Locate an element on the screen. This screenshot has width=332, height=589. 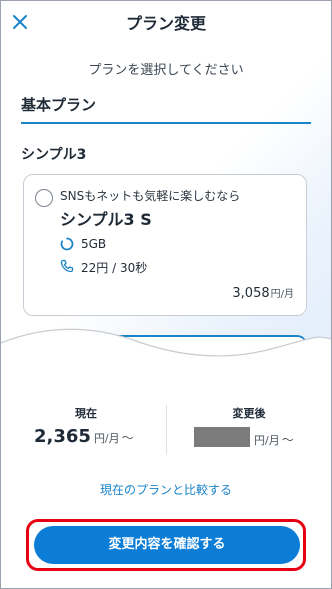
instruction-text: プランを選択してください is located at coordinates (166, 70).